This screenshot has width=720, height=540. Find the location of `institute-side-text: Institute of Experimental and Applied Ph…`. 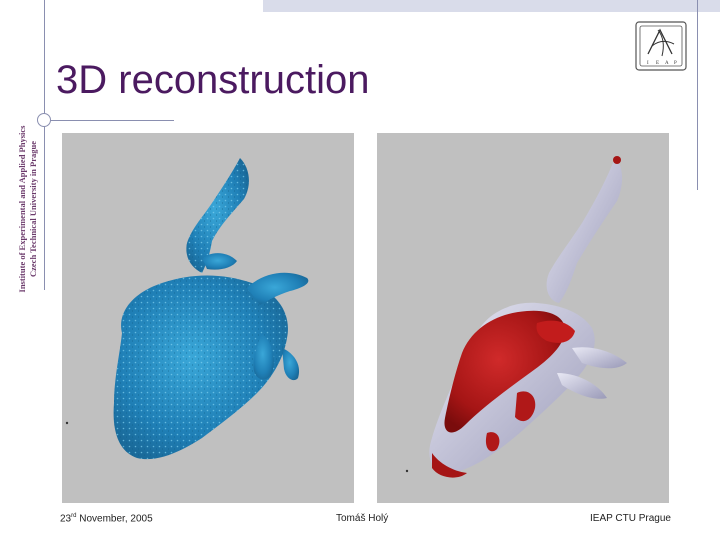

institute-side-text: Institute of Experimental and Applied Ph… is located at coordinates (37, 209).